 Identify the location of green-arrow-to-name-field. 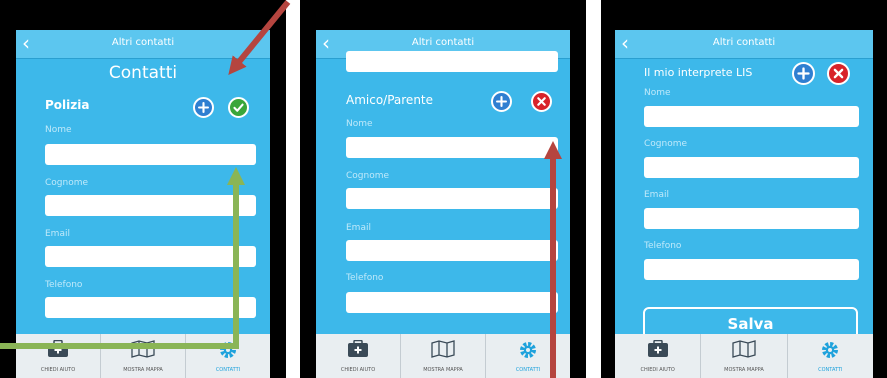
(122, 258).